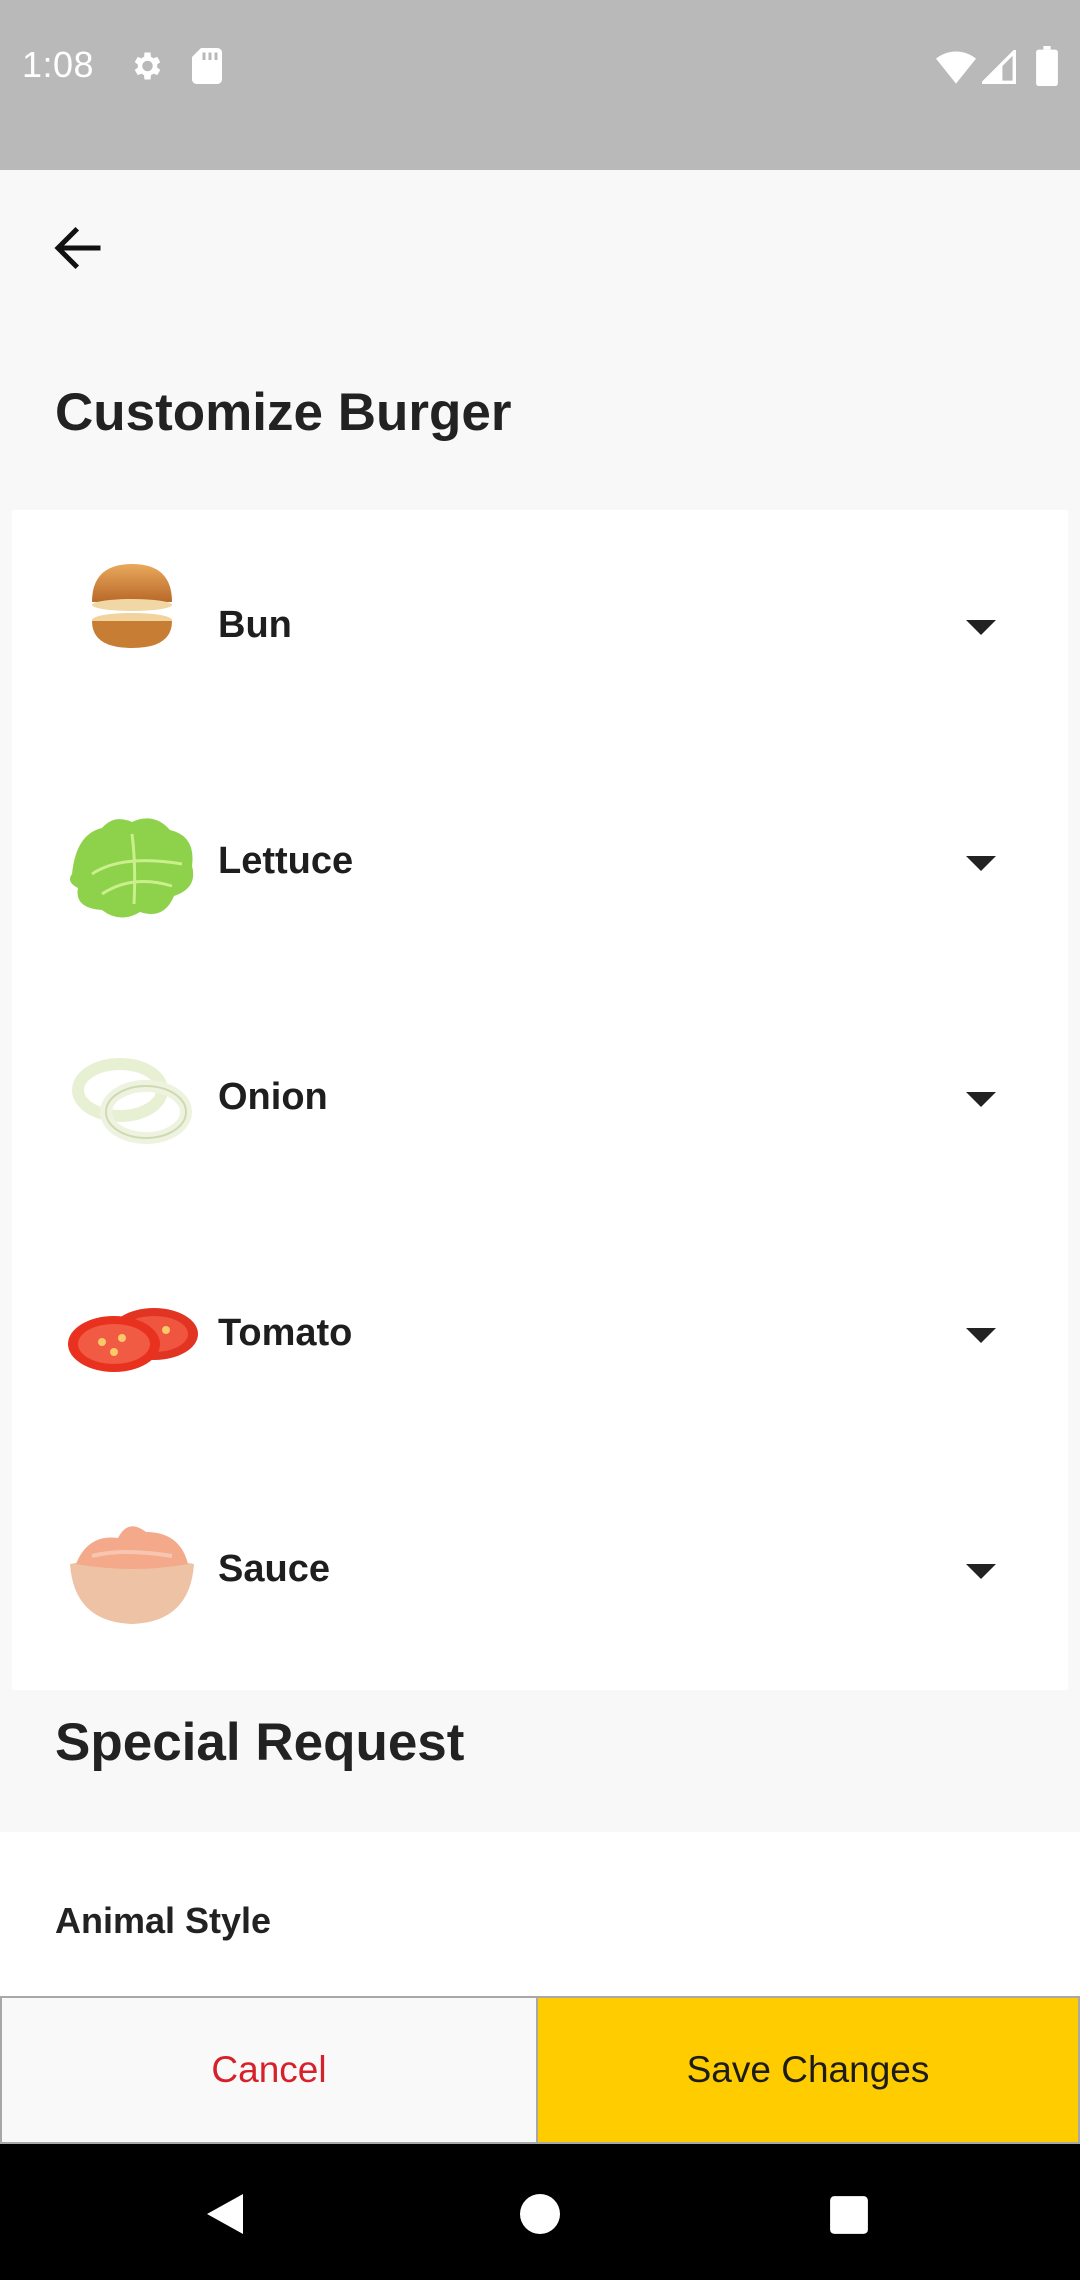  What do you see at coordinates (132, 1101) in the screenshot?
I see `onion-image` at bounding box center [132, 1101].